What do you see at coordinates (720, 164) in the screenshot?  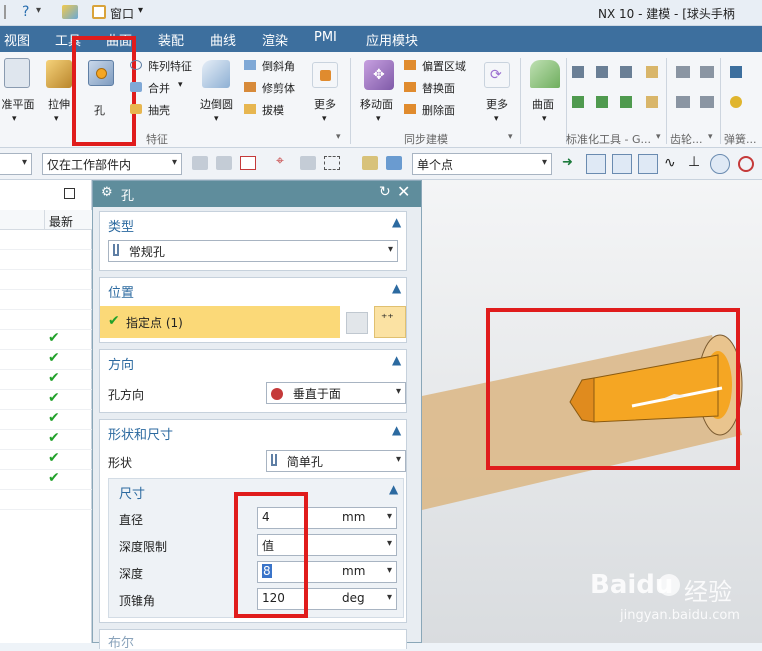 I see `snap-center-icon` at bounding box center [720, 164].